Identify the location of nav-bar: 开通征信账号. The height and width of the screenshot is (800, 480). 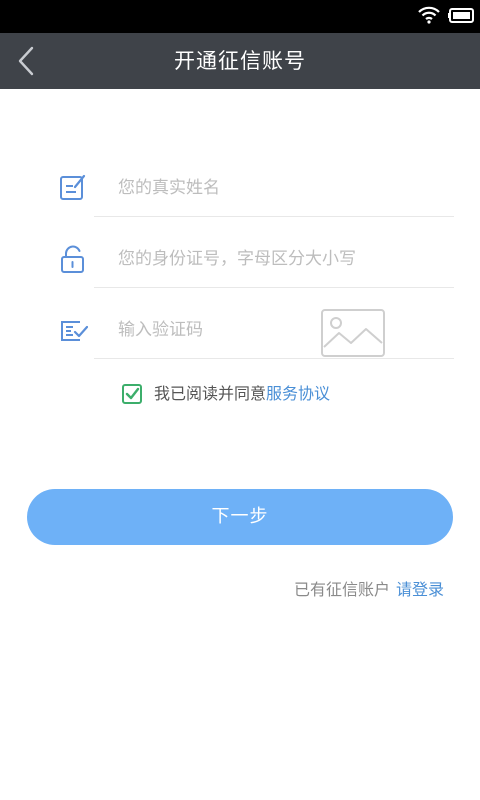
(240, 61).